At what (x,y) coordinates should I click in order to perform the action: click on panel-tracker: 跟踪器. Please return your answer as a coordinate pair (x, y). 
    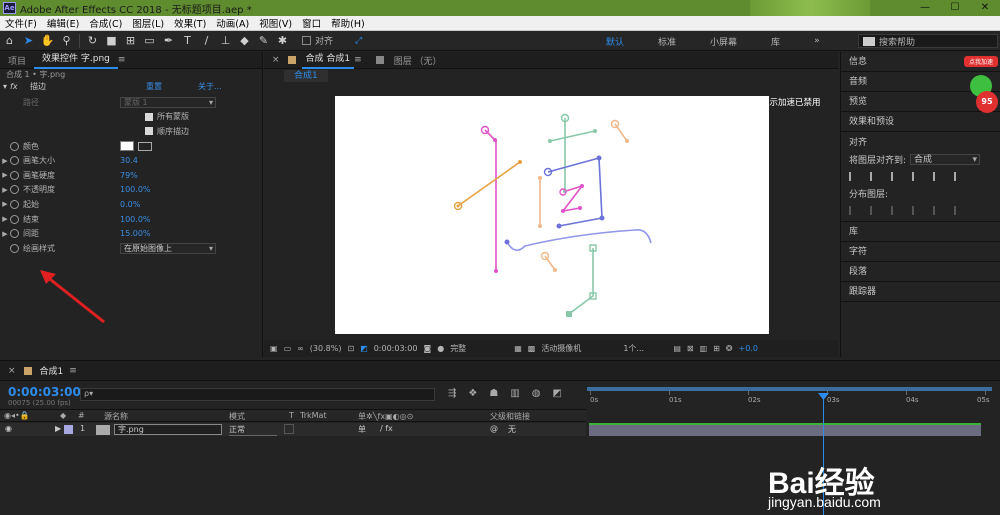
    Looking at the image, I should click on (920, 292).